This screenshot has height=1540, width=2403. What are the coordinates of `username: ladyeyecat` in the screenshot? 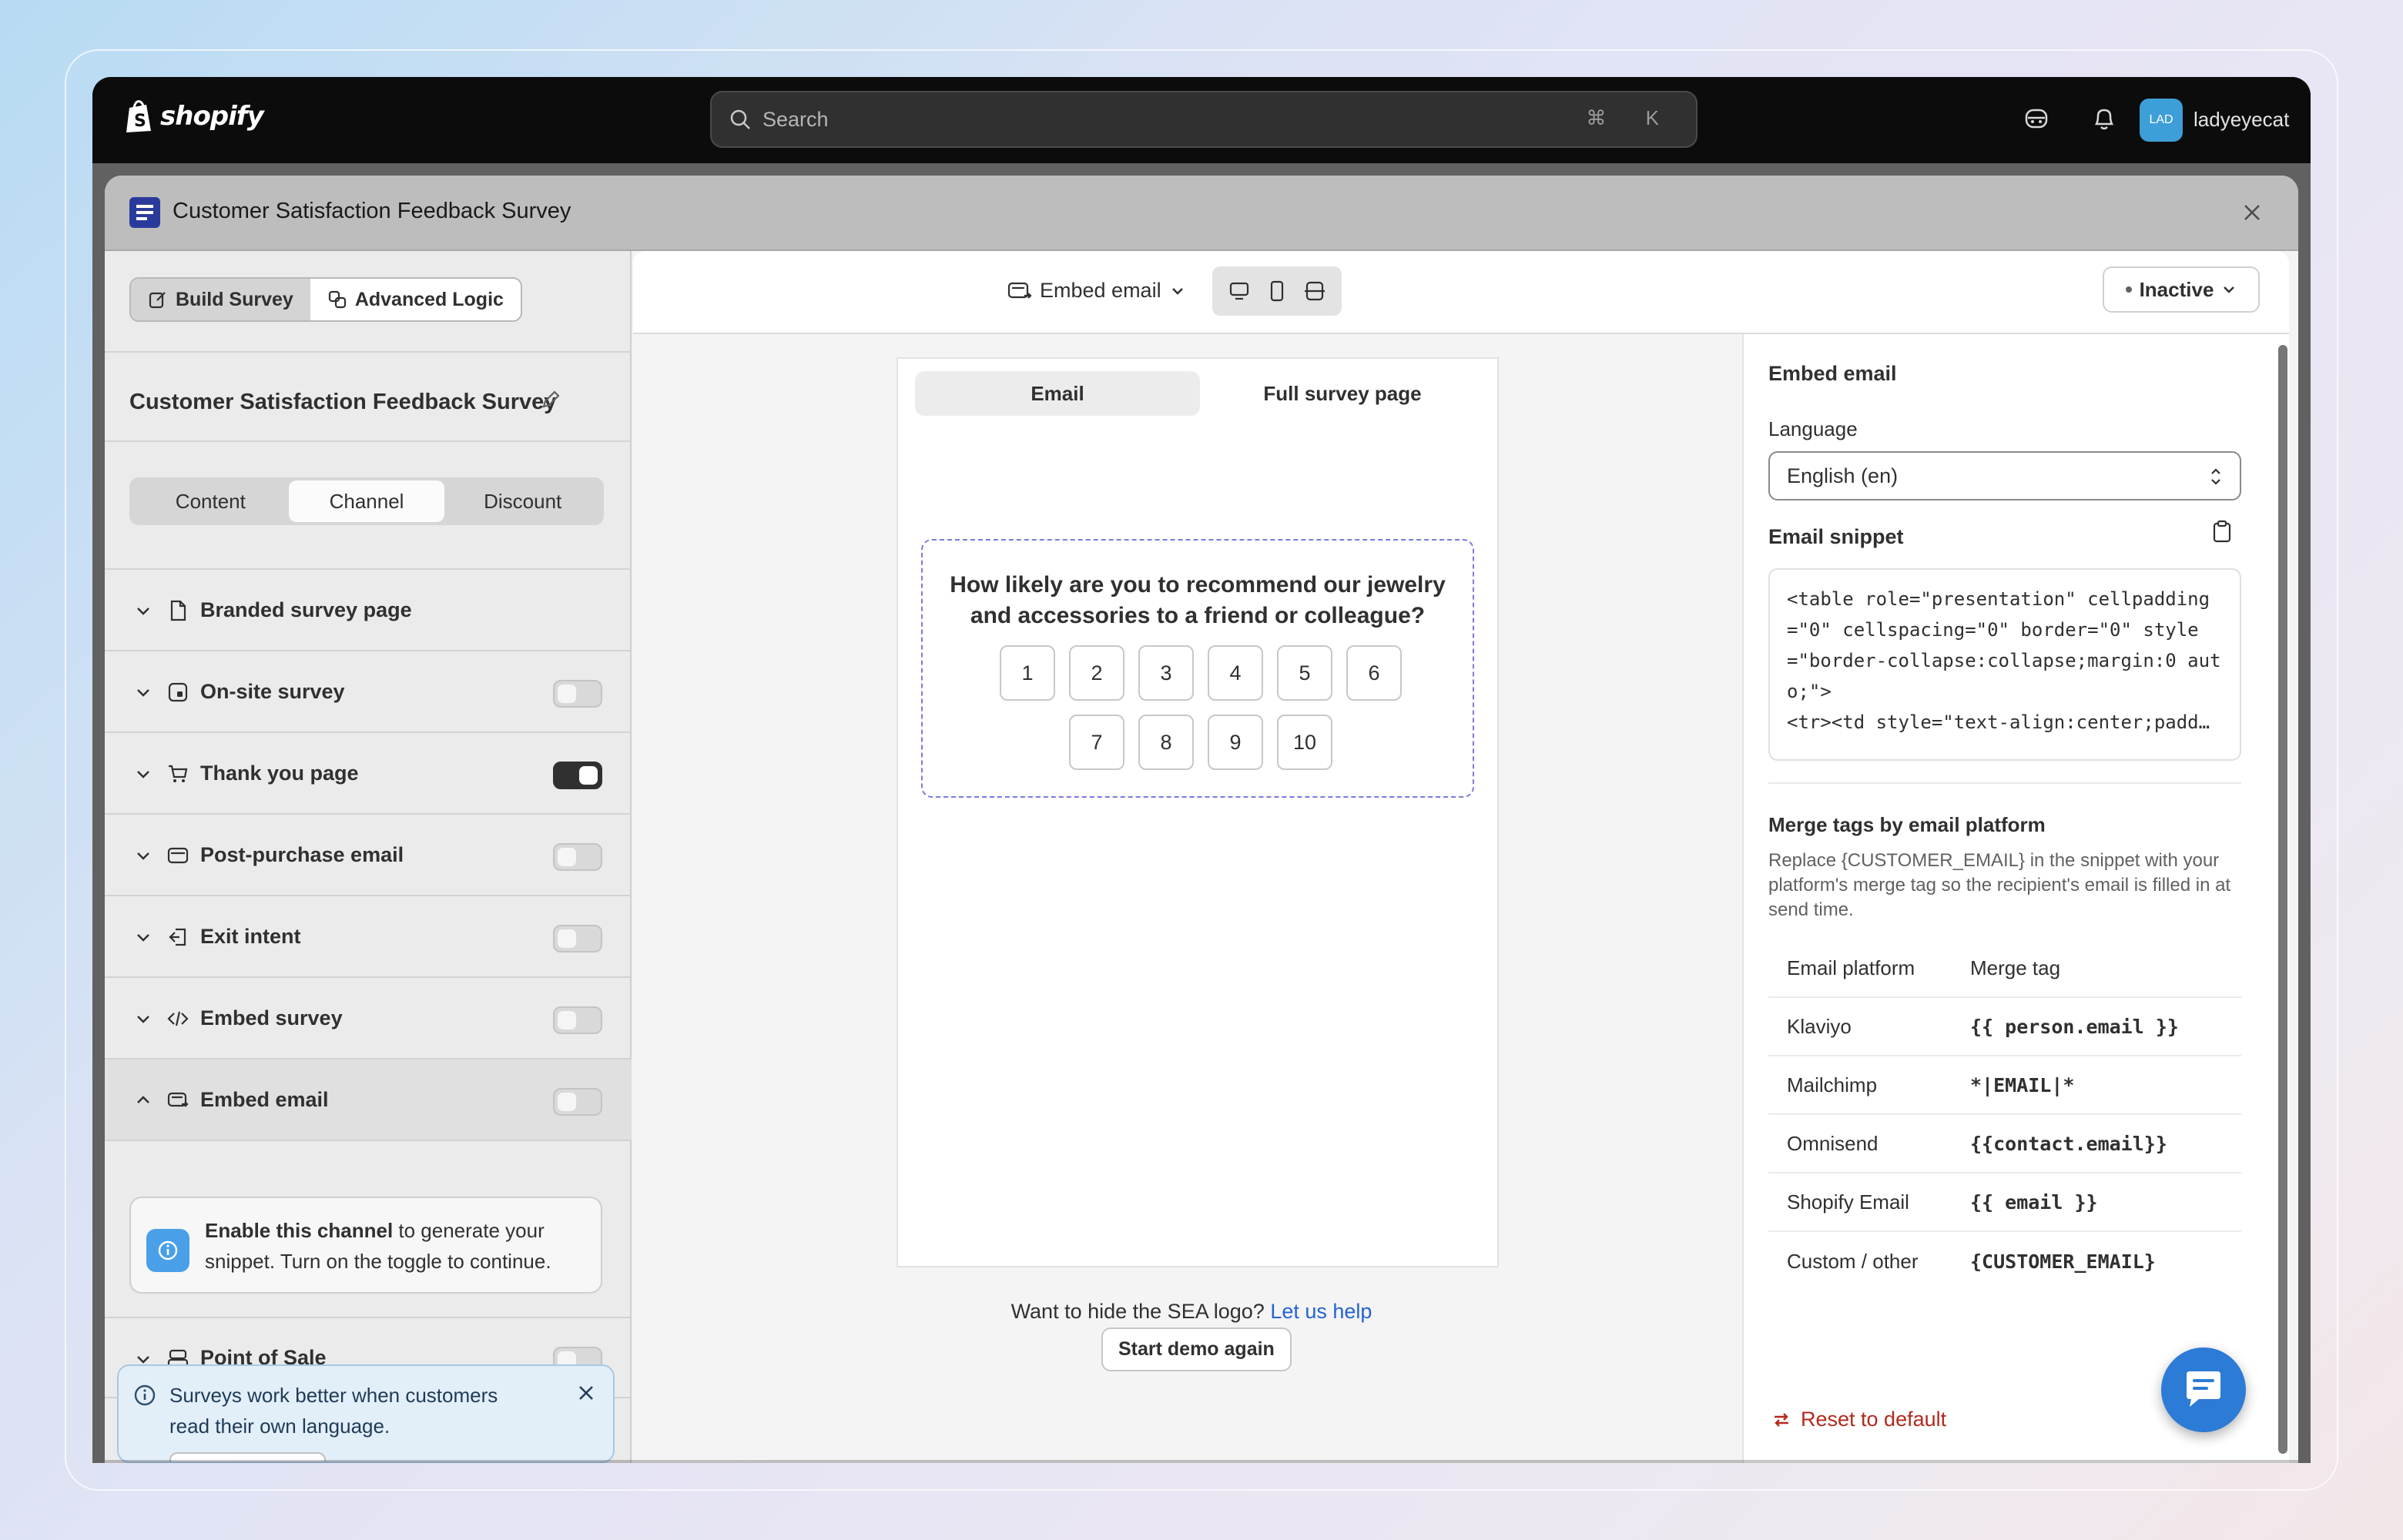 It's located at (2241, 120).